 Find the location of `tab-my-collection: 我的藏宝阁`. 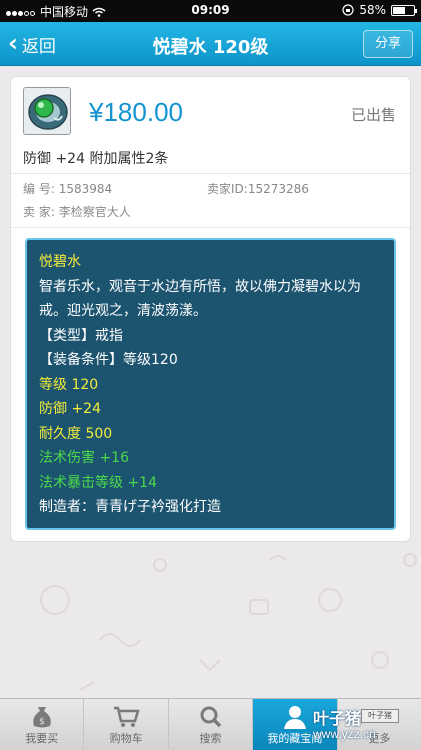

tab-my-collection: 我的藏宝阁 is located at coordinates (295, 724).